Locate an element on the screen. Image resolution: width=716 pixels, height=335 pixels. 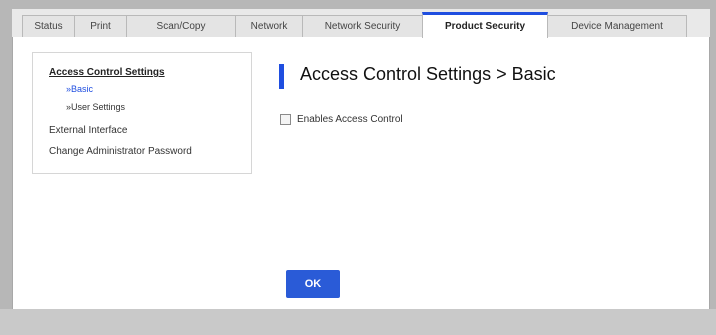
tab-network-security: Network Security is located at coordinates (362, 26).